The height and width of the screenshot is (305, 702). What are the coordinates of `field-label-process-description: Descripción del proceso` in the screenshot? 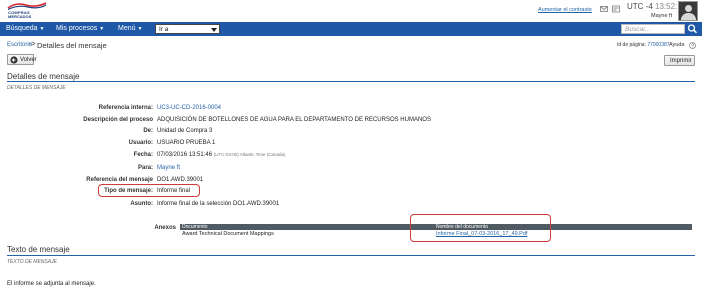 It's located at (118, 120).